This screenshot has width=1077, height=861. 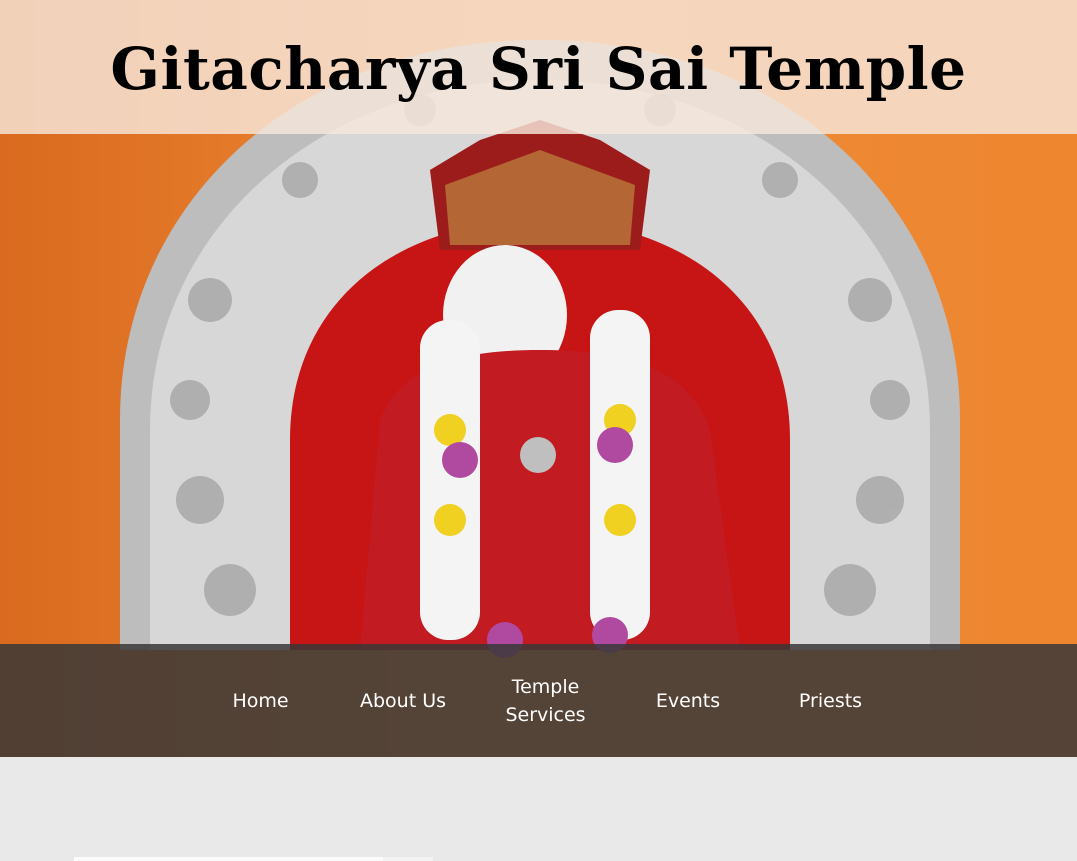 I want to click on nav-item-temple-services: Temple Services, so click(x=545, y=701).